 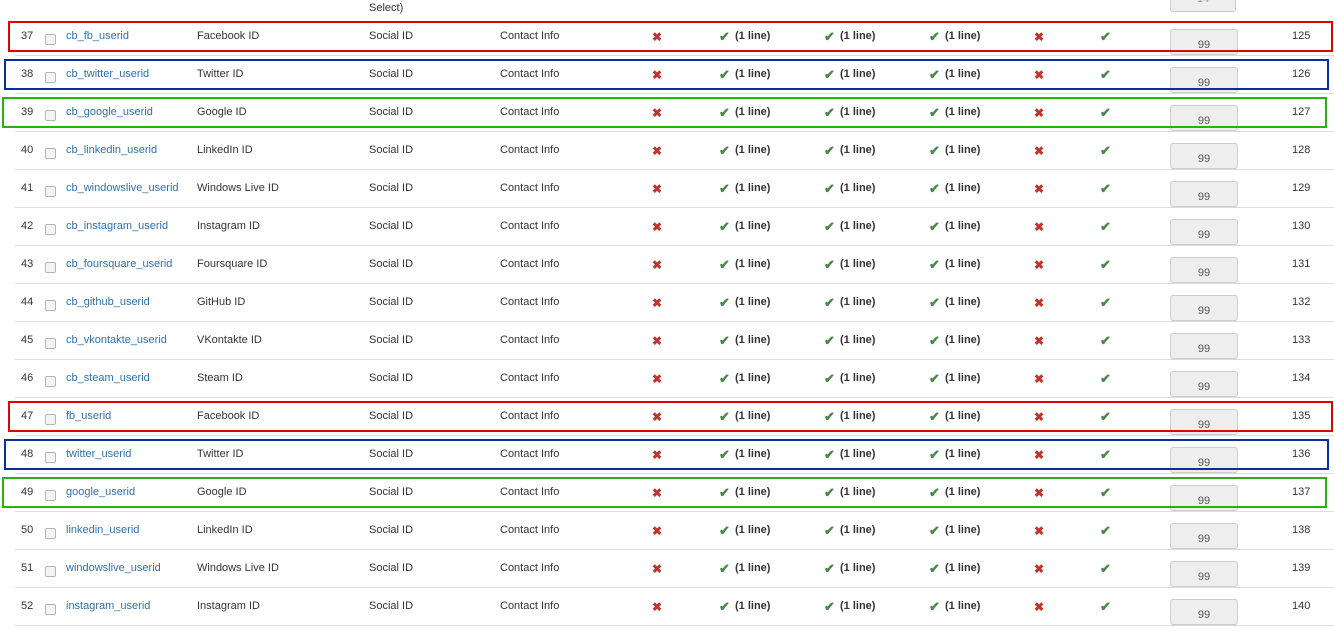 I want to click on ordering-input-partial: 14, so click(x=1203, y=6).